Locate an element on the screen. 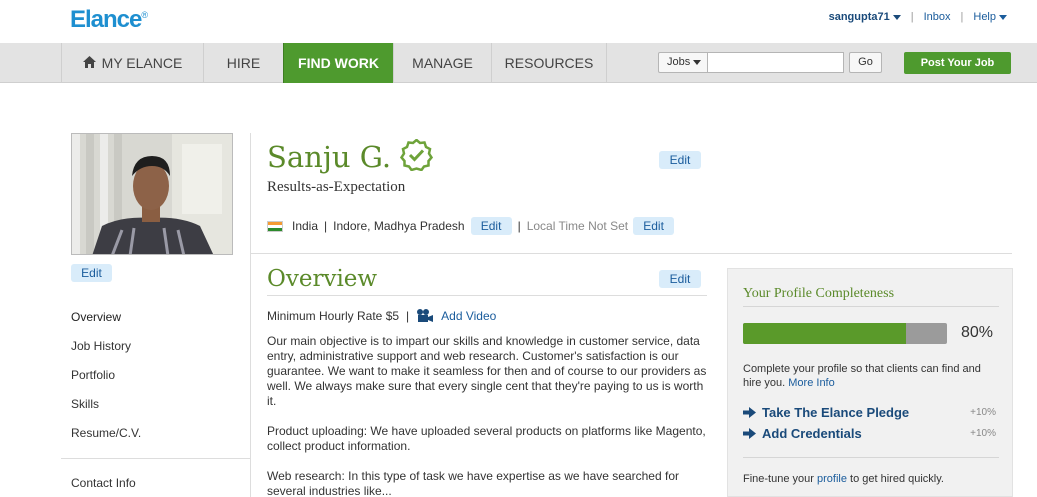  time-edit-button: Edit is located at coordinates (654, 226).